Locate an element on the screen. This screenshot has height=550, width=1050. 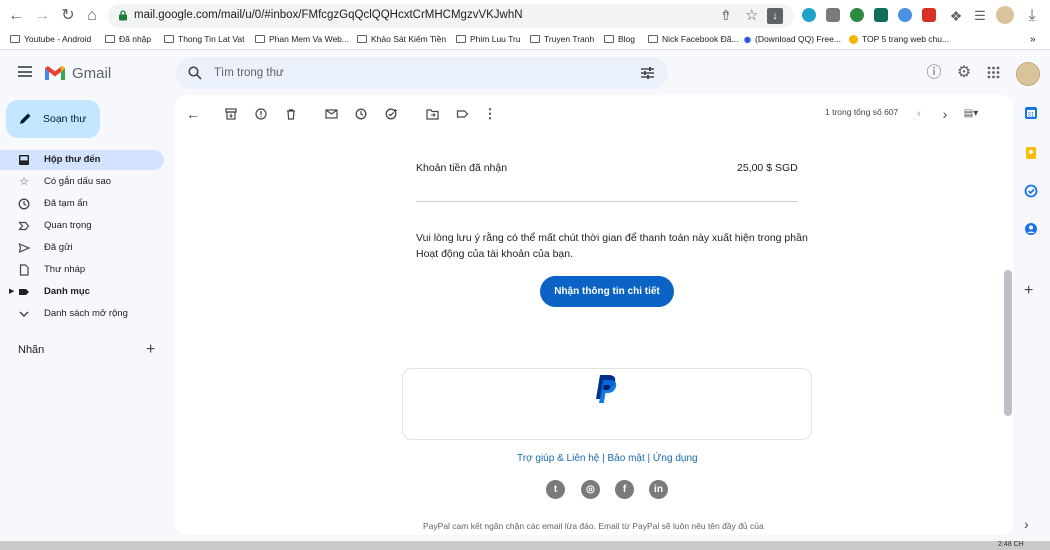
profile-avatar is located at coordinates (1005, 15).